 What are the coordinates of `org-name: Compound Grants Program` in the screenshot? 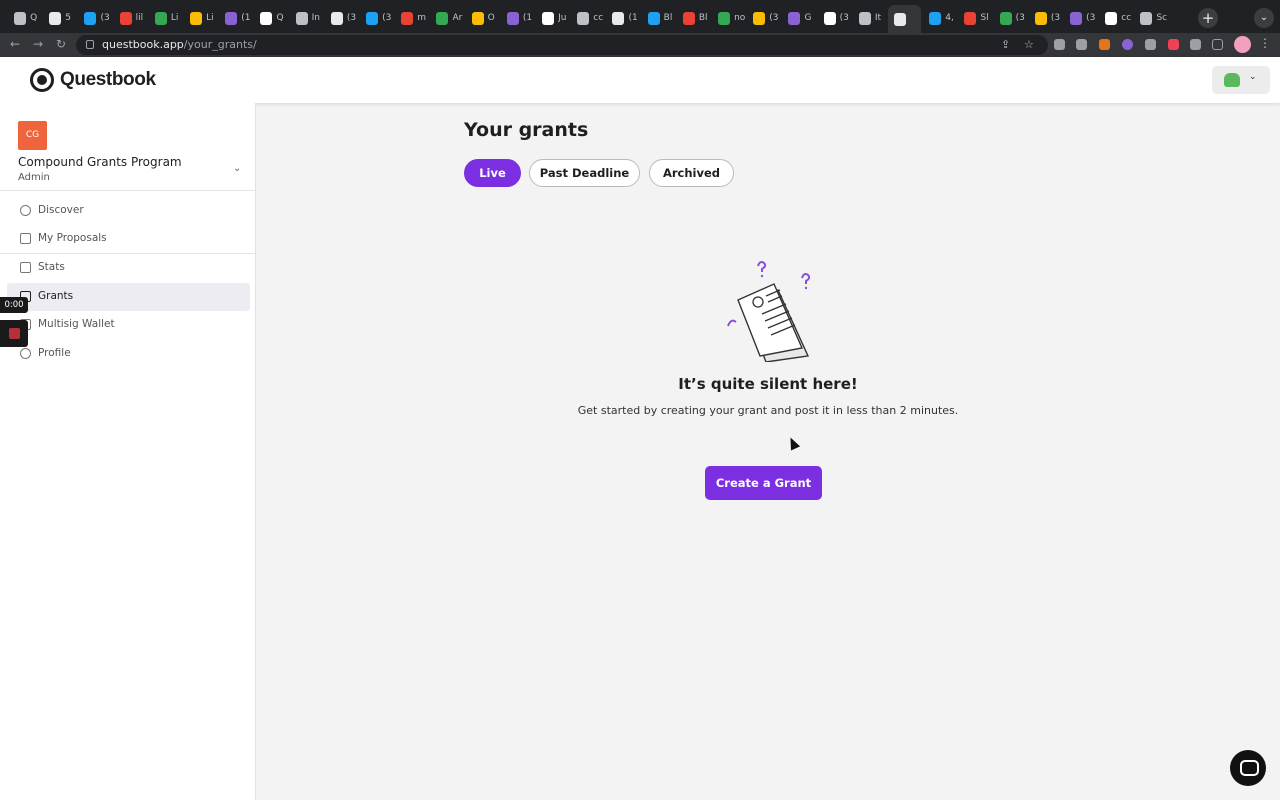 It's located at (100, 162).